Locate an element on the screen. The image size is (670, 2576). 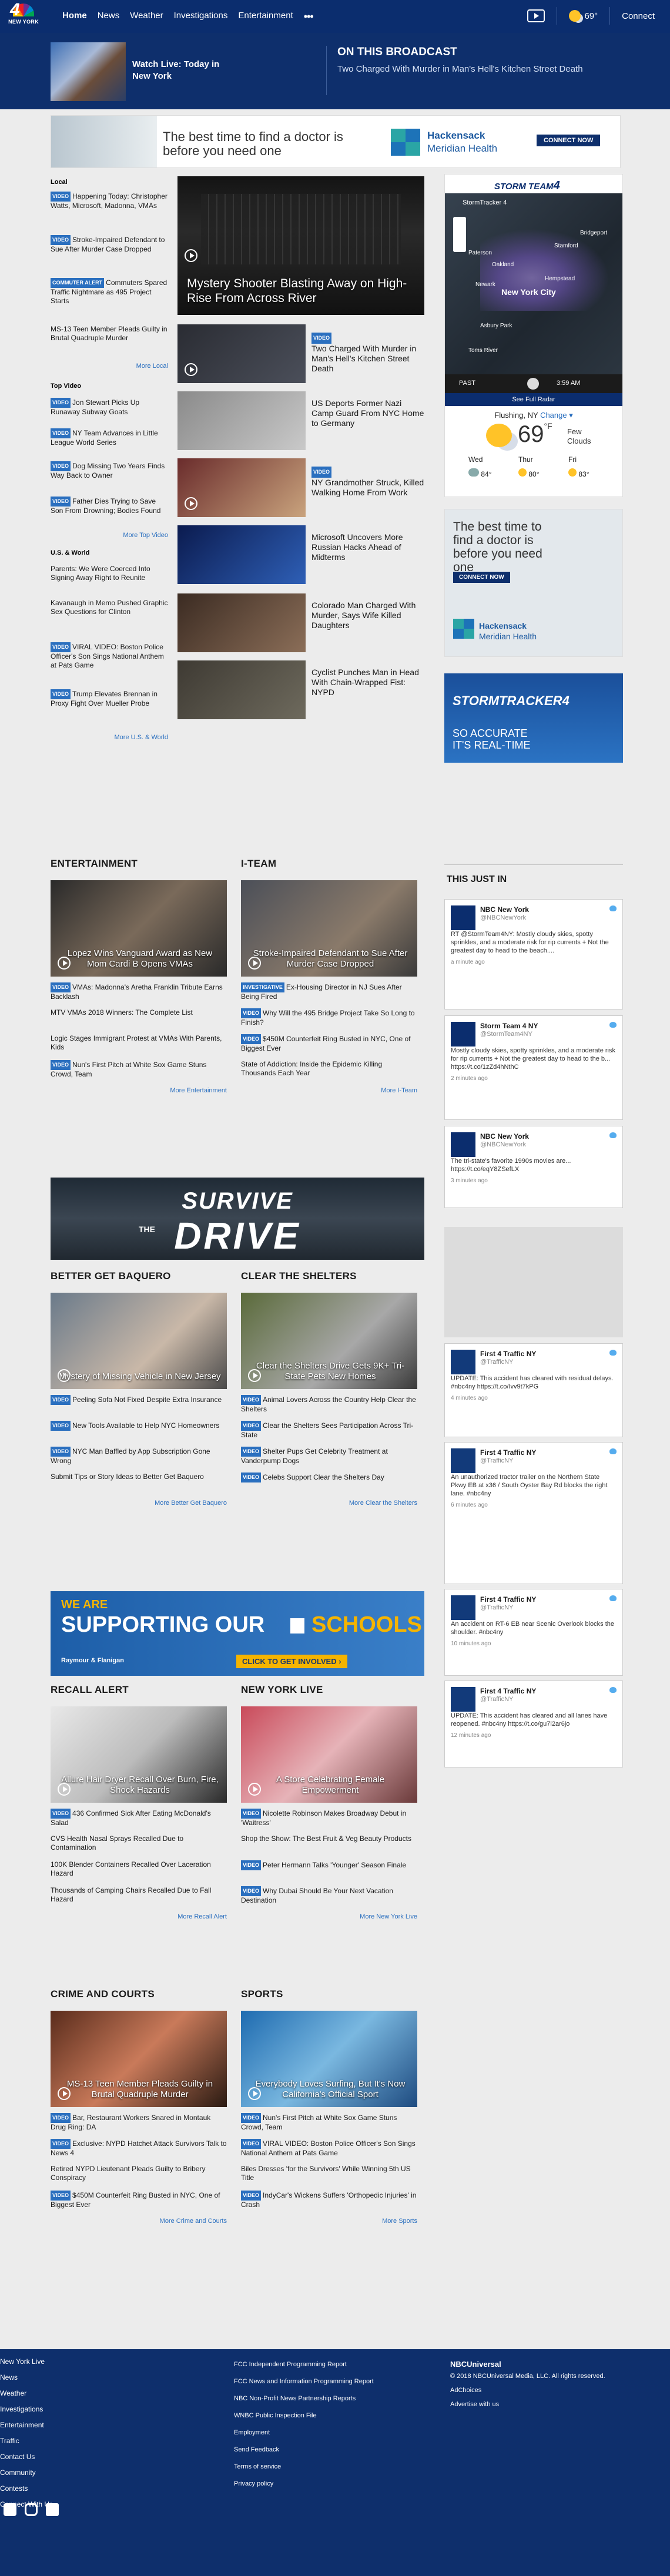
section-lead-thumb: A Store Celebrating Female Empowerment is located at coordinates (329, 1755).